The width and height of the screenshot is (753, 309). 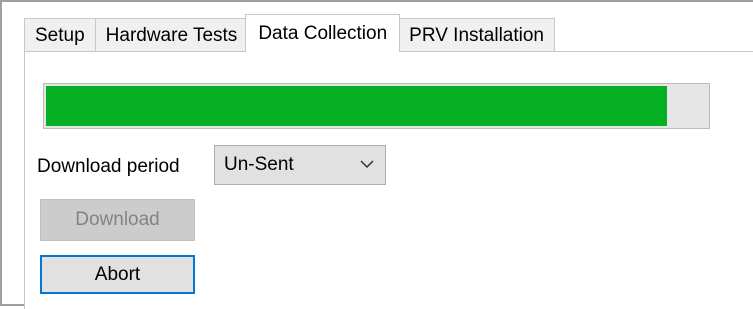 What do you see at coordinates (323, 33) in the screenshot?
I see `tab-data-collection: Data Collection` at bounding box center [323, 33].